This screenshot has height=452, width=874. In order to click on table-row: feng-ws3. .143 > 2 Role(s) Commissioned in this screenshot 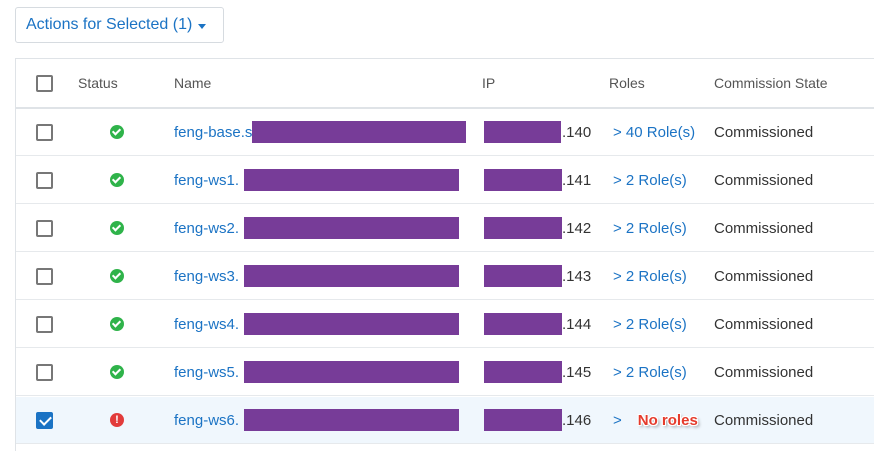, I will do `click(445, 276)`.